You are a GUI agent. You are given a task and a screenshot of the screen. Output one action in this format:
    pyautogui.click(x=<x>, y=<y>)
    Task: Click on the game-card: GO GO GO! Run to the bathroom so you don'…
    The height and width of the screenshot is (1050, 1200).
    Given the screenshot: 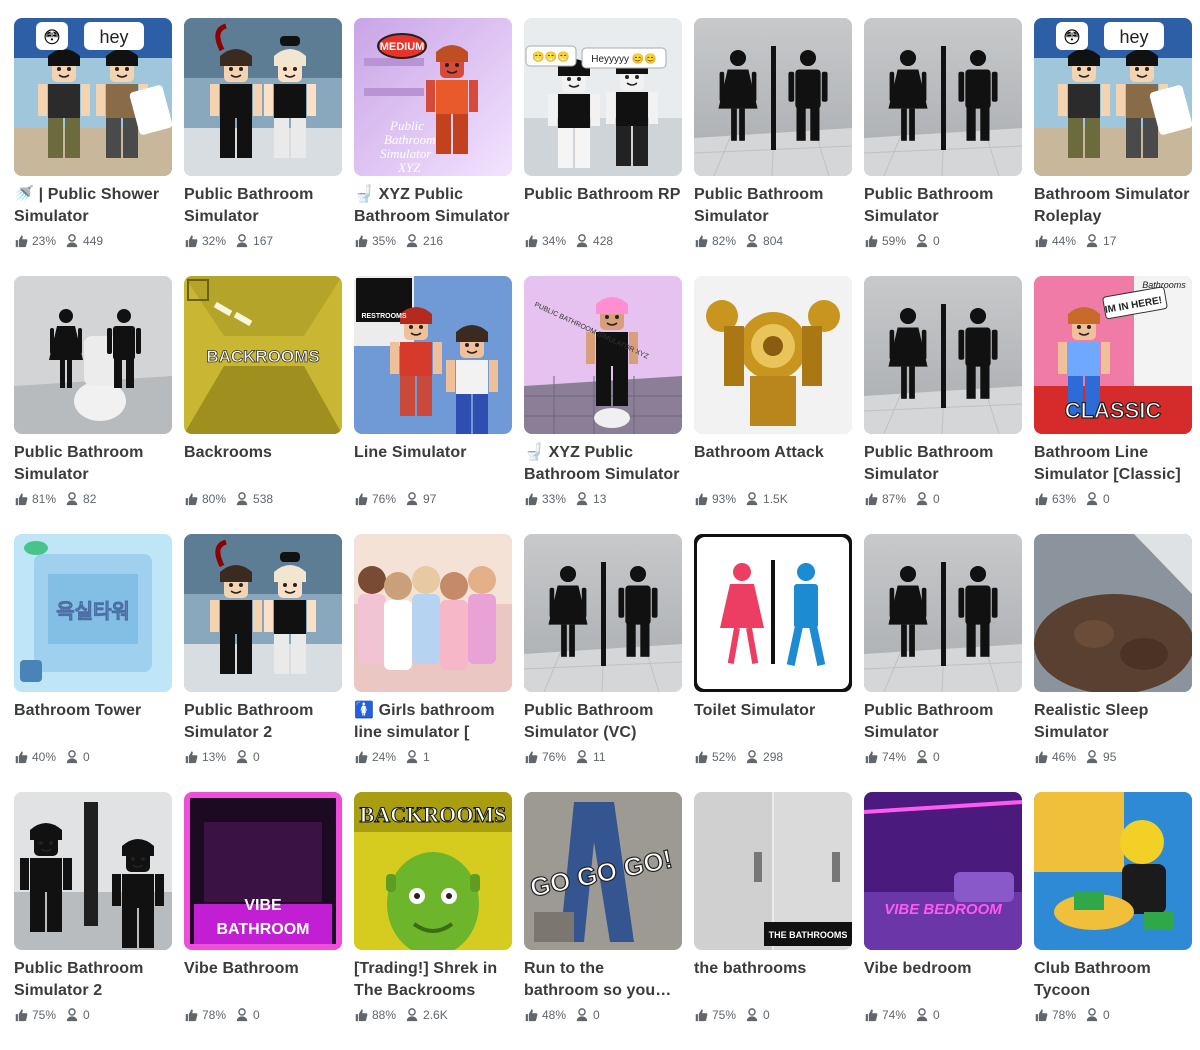 What is the action you would take?
    pyautogui.click(x=603, y=917)
    